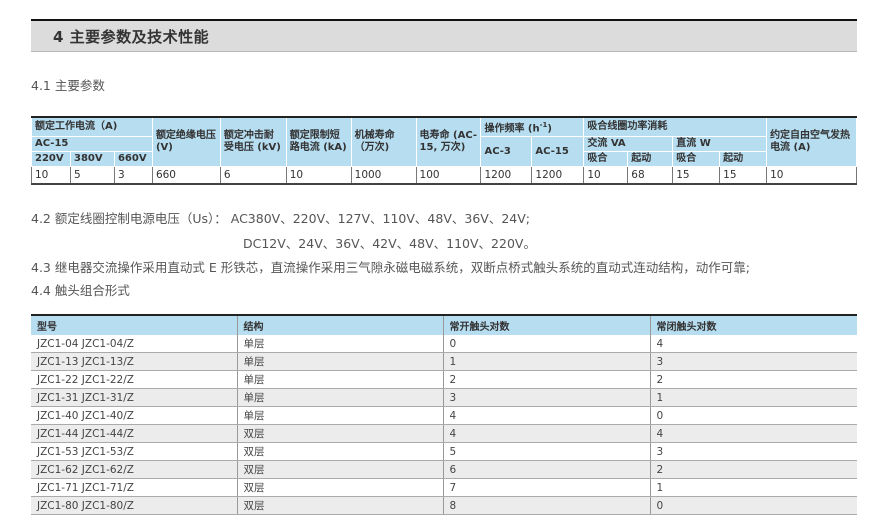 Image resolution: width=875 pixels, height=526 pixels. Describe the element at coordinates (558, 152) in the screenshot. I see `header-freq-ac15: AC-15` at that location.